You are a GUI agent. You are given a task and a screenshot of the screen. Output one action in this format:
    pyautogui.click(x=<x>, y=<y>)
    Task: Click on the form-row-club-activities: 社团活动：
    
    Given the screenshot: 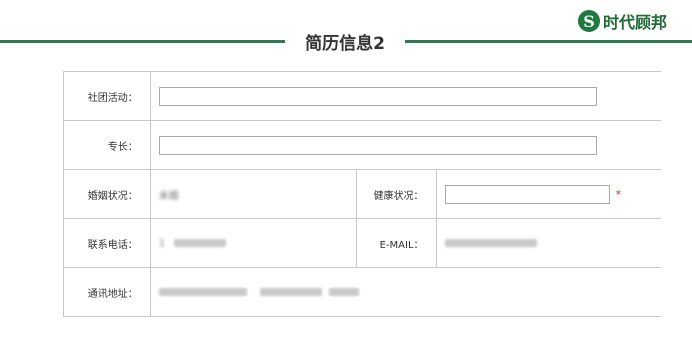 What is the action you would take?
    pyautogui.click(x=362, y=96)
    